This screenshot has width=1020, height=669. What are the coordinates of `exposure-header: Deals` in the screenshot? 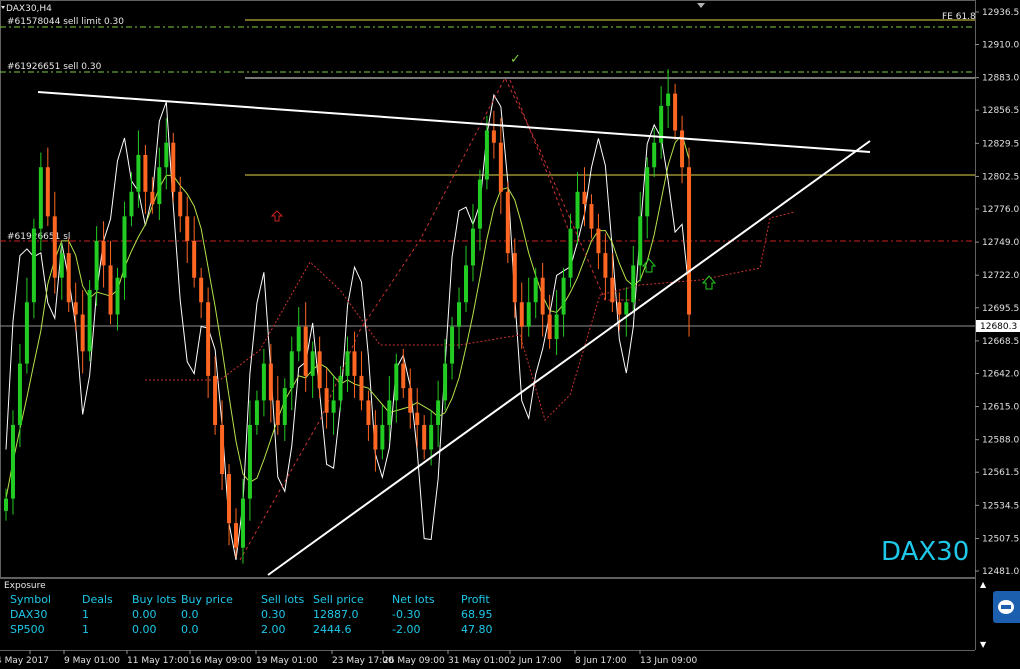 It's located at (97, 599).